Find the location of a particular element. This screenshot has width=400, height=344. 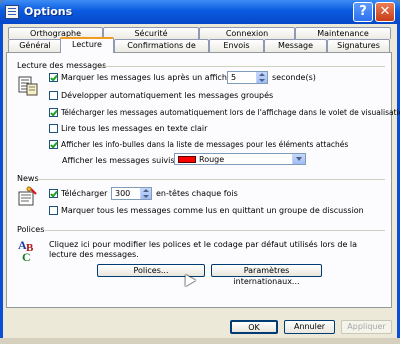

mark-read-checkbox is located at coordinates (53, 77).